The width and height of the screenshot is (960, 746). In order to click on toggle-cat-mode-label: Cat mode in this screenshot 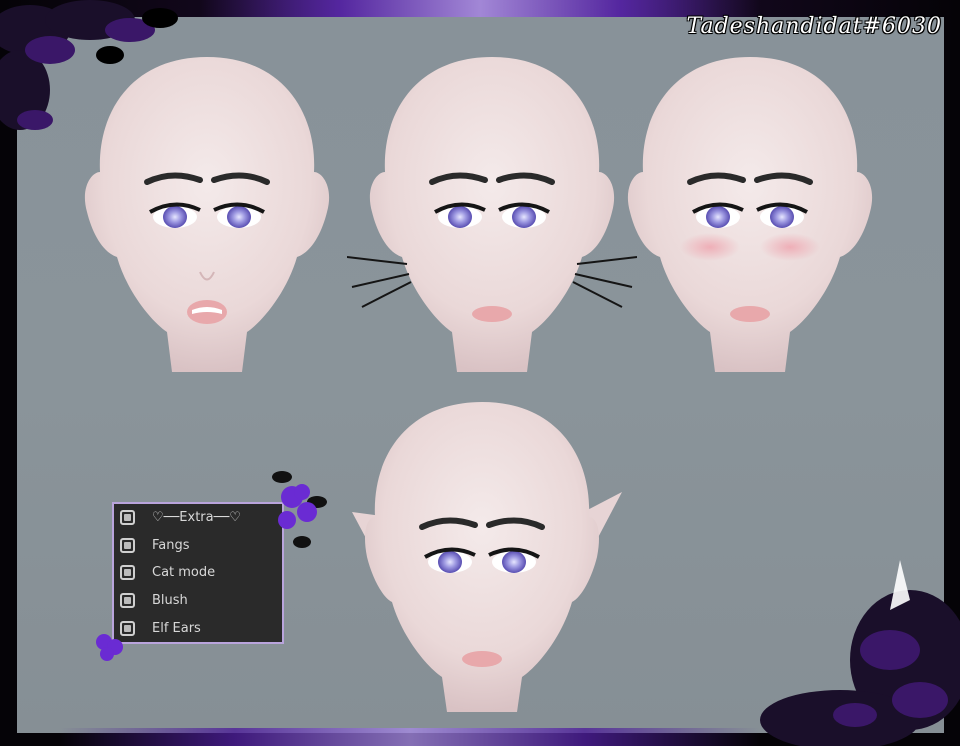, I will do `click(184, 573)`.